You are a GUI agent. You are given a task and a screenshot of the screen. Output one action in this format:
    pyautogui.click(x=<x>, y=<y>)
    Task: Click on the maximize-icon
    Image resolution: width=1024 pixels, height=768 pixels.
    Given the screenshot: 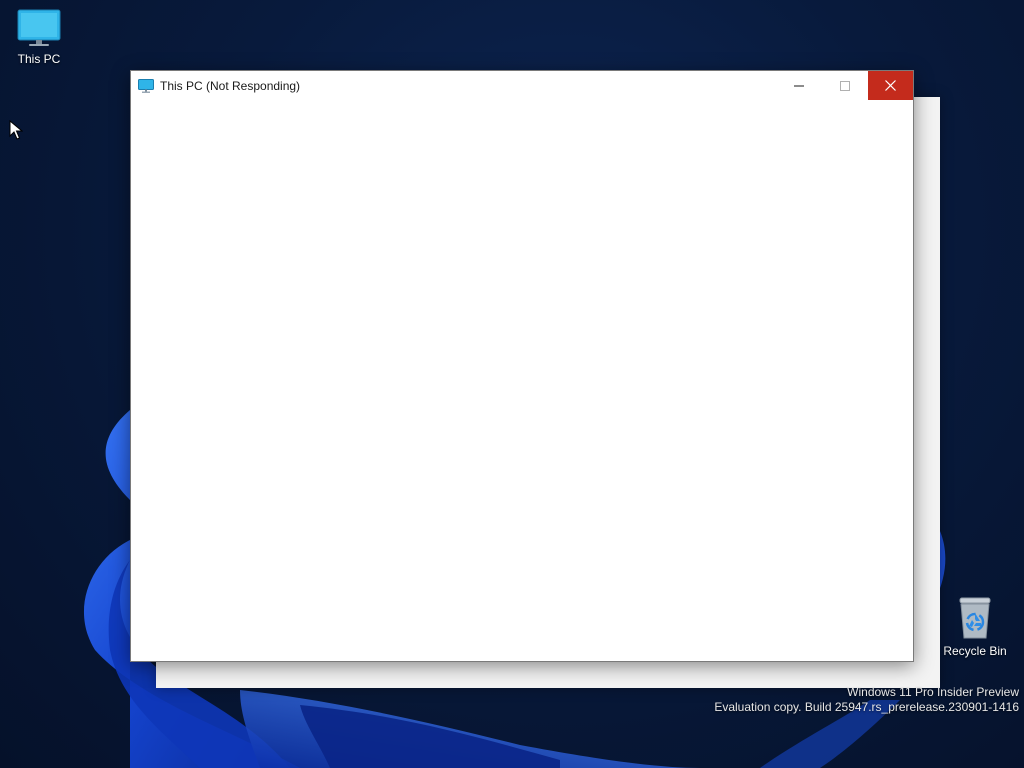 What is the action you would take?
    pyautogui.click(x=844, y=85)
    